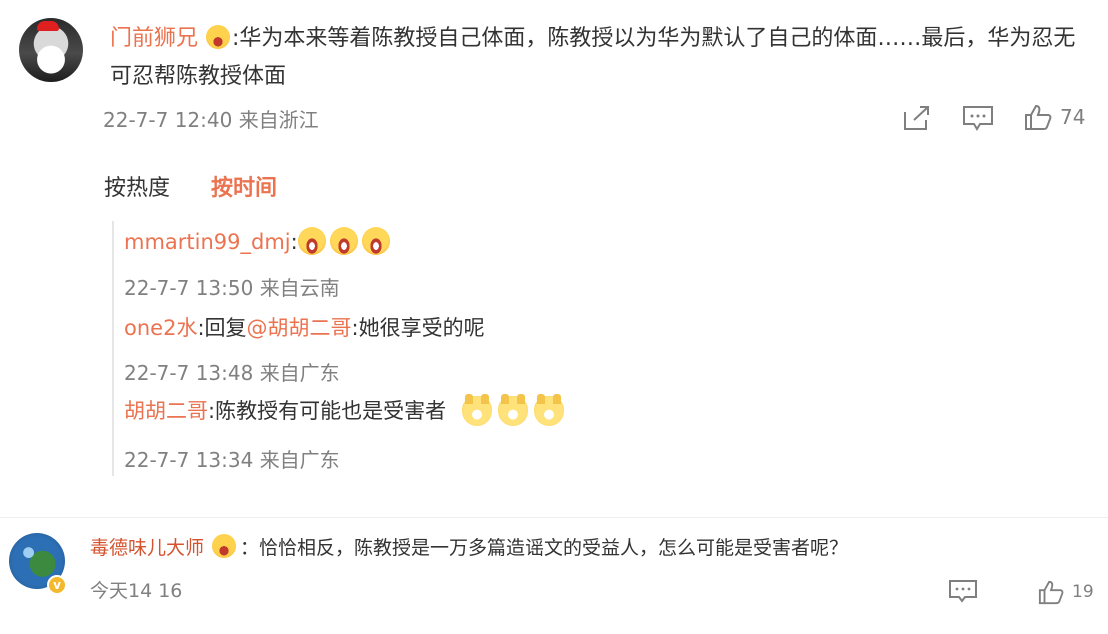 The image size is (1108, 634). I want to click on reply-prefix: :回复, so click(222, 328).